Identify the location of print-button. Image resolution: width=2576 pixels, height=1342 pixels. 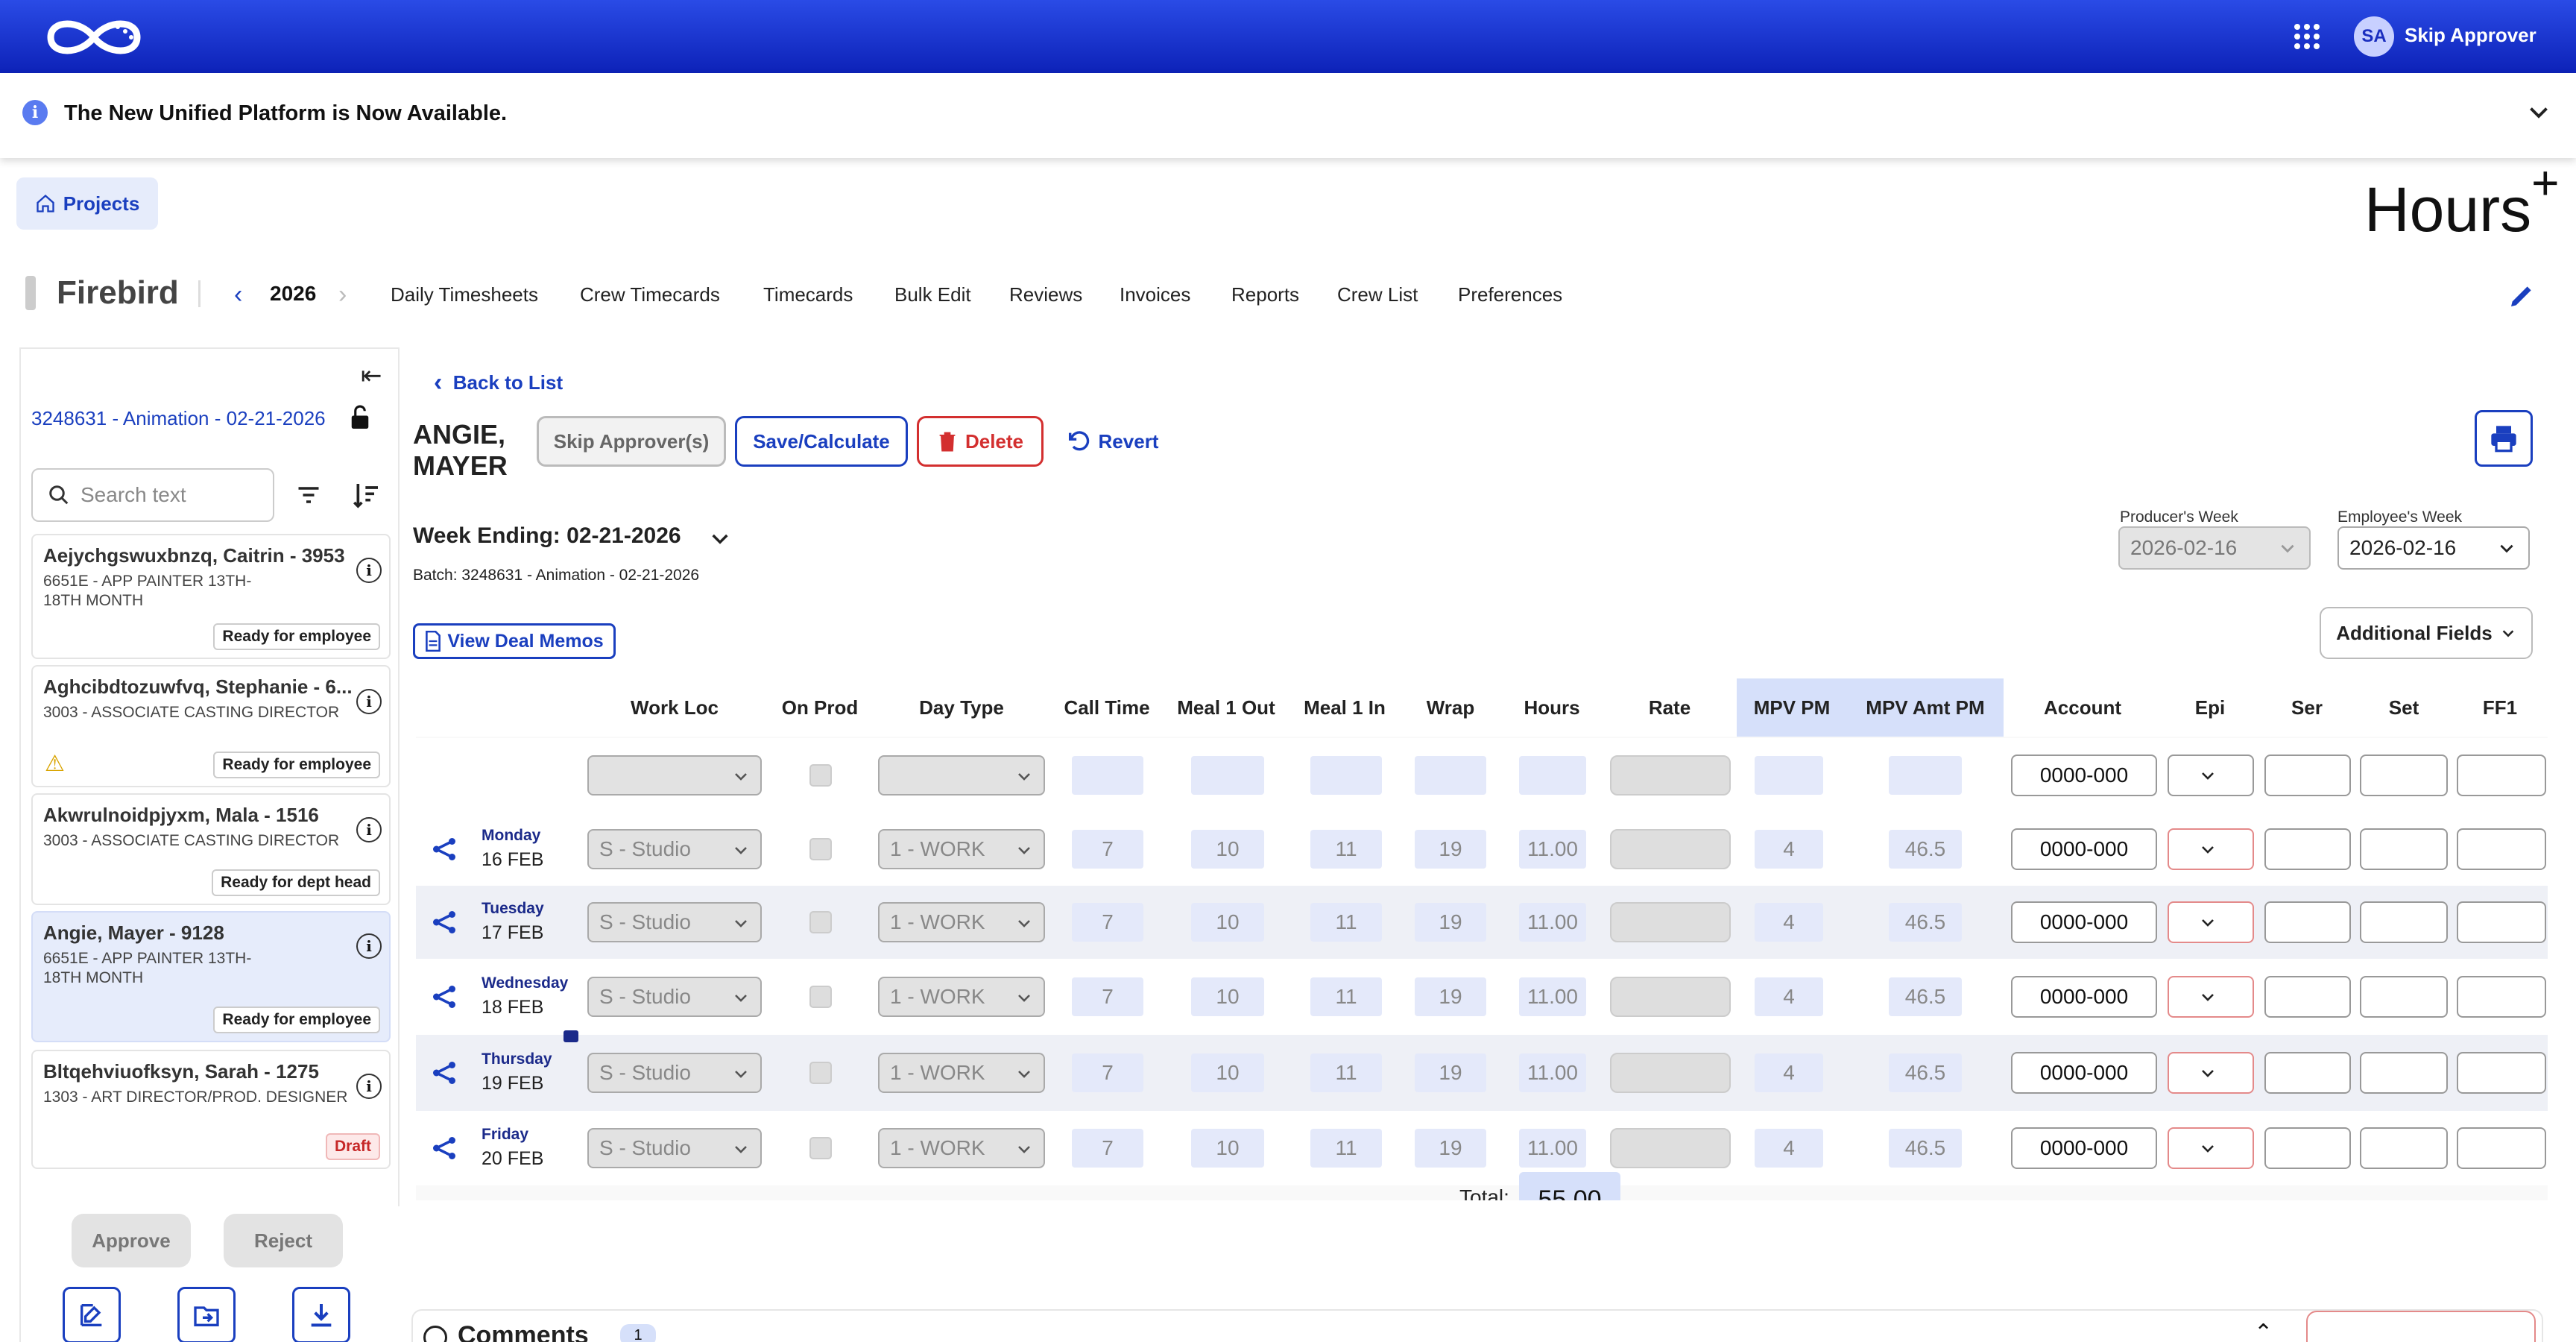
(2504, 438).